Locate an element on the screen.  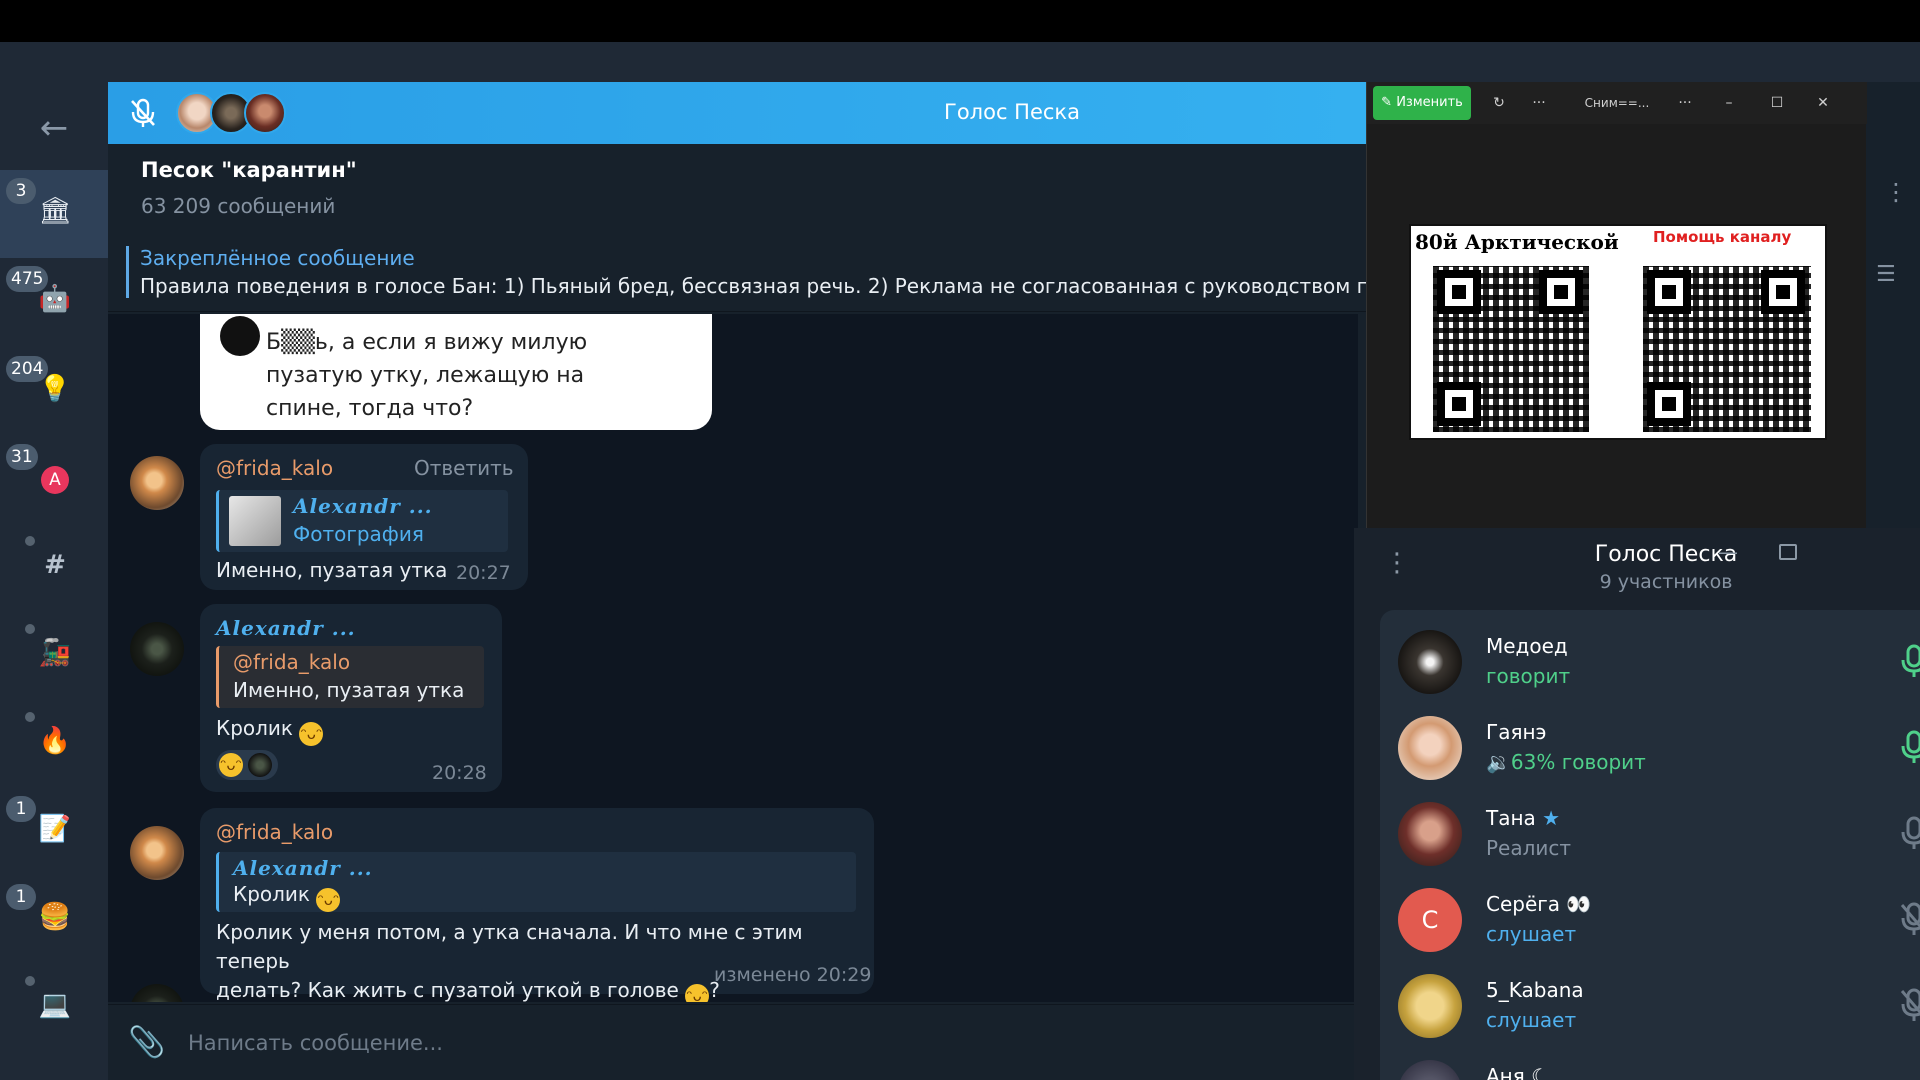
folder-item: 204 💡 is located at coordinates (54, 392).